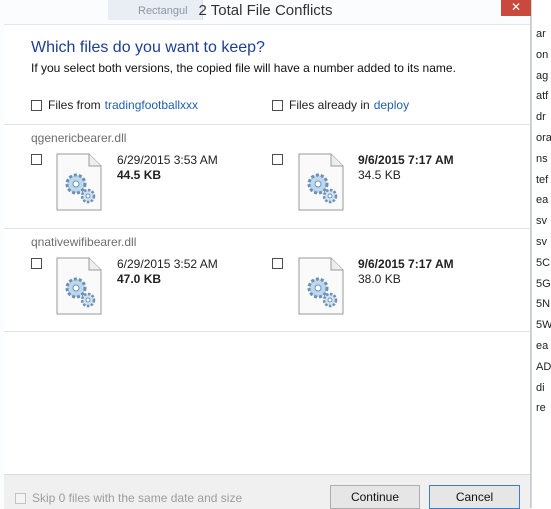  Describe the element at coordinates (36, 105) in the screenshot. I see `select-all-source-checkbox` at that location.